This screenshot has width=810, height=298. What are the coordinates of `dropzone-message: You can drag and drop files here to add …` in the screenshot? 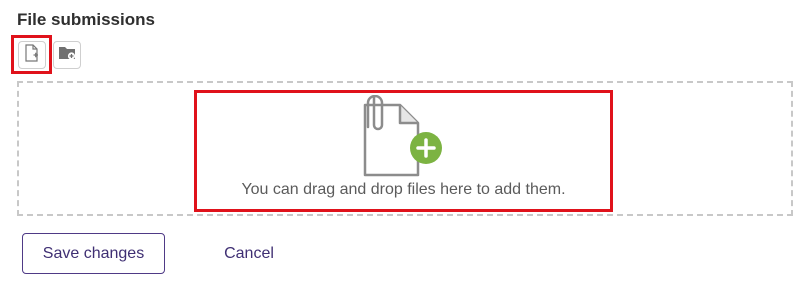 It's located at (403, 189).